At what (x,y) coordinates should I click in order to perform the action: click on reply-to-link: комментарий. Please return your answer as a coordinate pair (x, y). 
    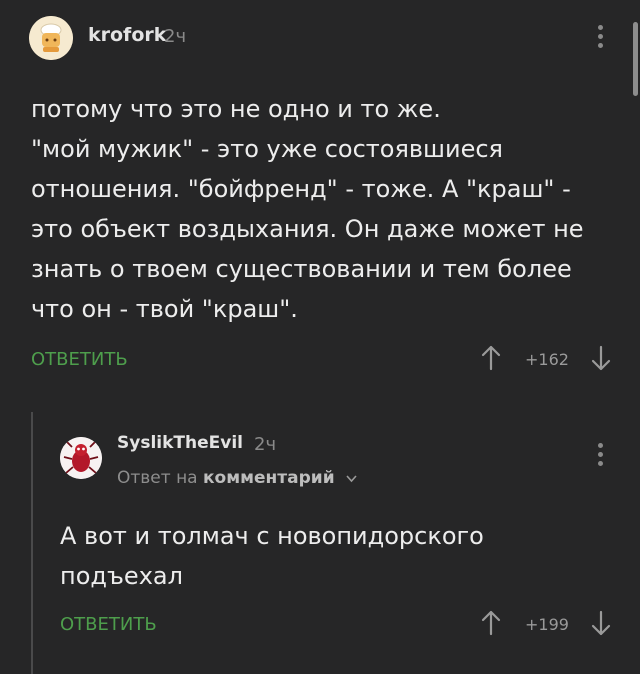
    Looking at the image, I should click on (269, 478).